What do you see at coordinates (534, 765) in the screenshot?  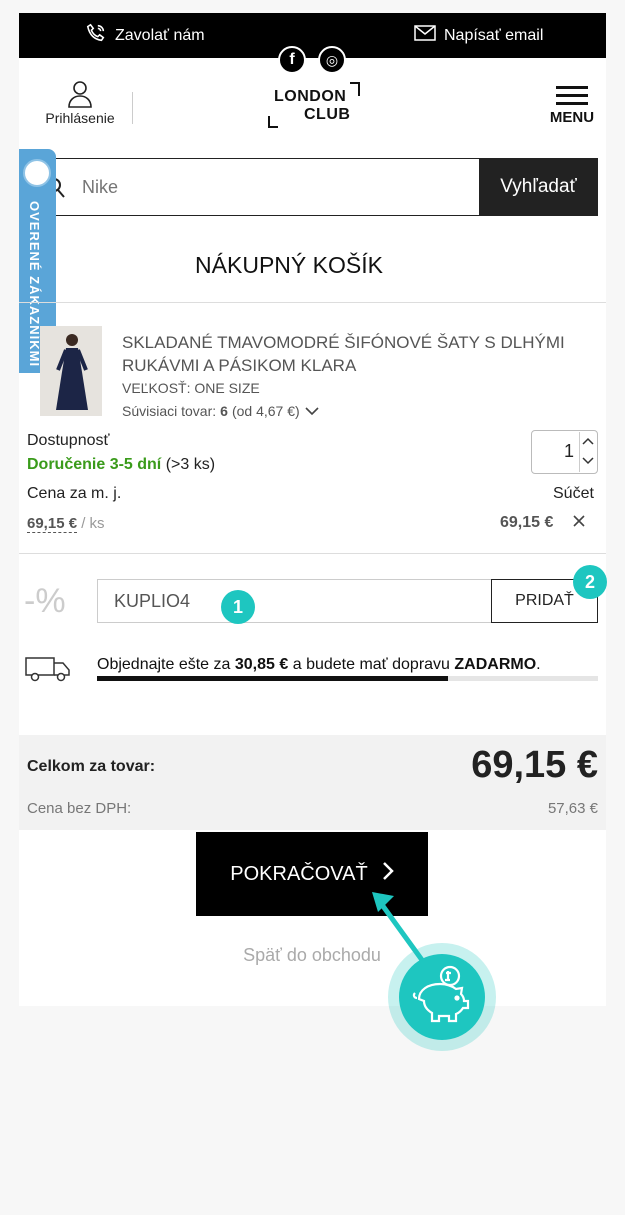 I see `total-value: 69,15 €` at bounding box center [534, 765].